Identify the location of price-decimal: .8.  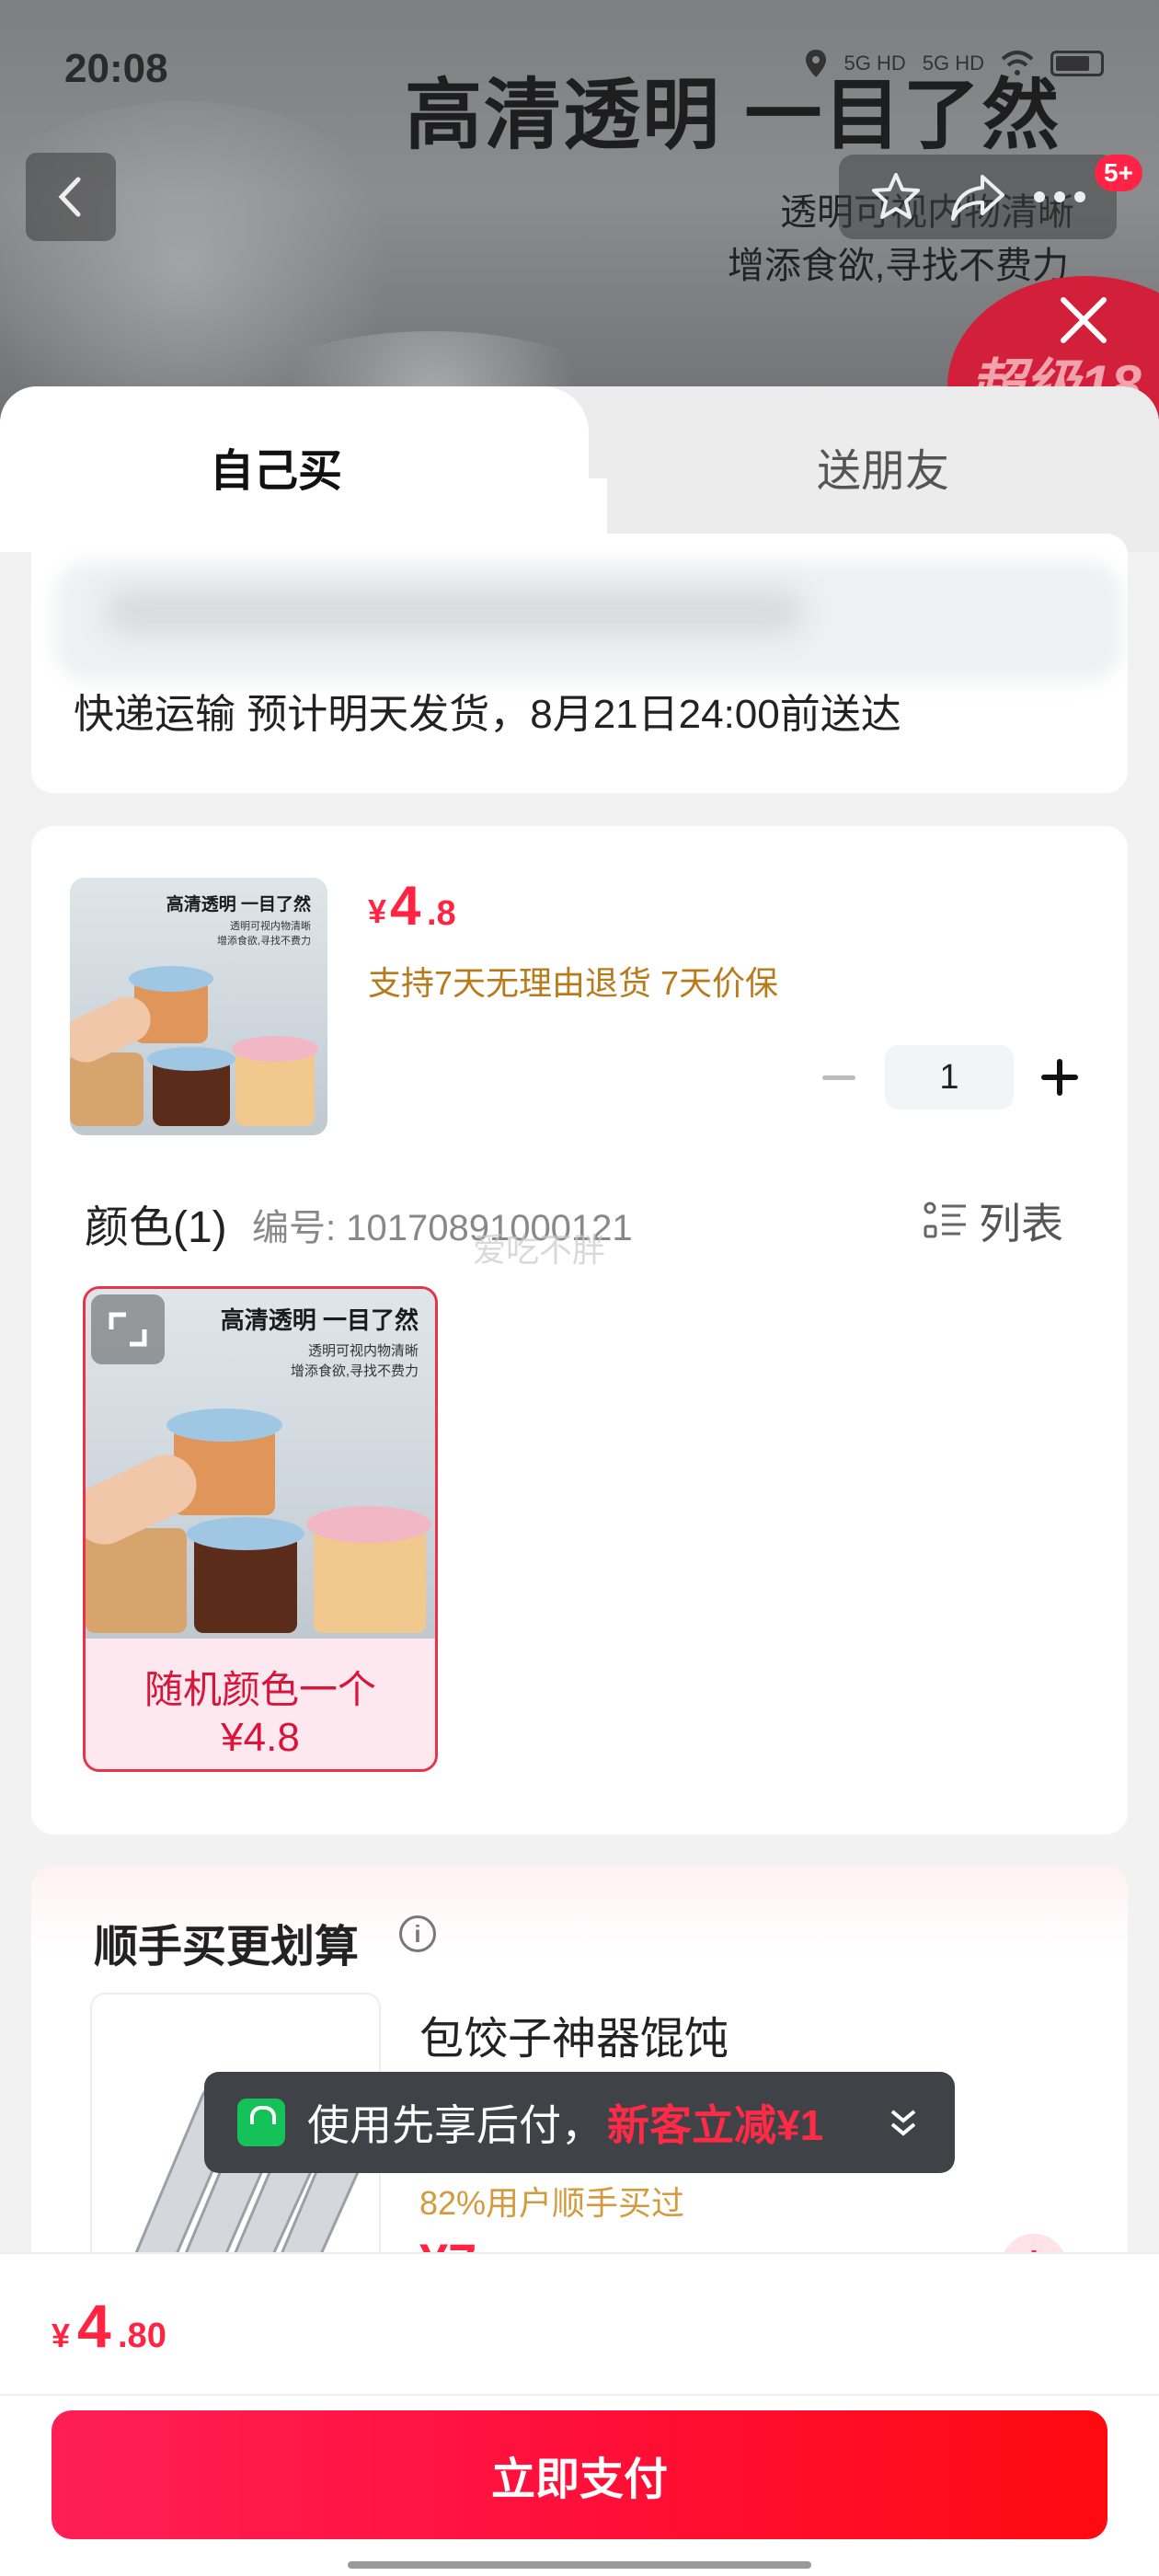
(441, 913).